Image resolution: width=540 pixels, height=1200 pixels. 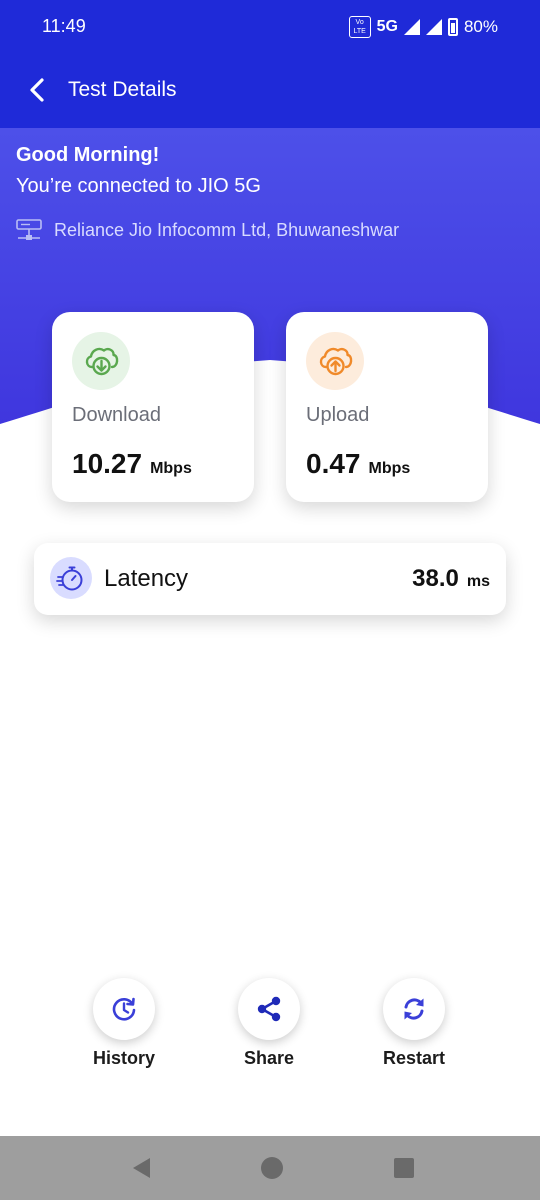 I want to click on latency-icon-wrap, so click(x=71, y=578).